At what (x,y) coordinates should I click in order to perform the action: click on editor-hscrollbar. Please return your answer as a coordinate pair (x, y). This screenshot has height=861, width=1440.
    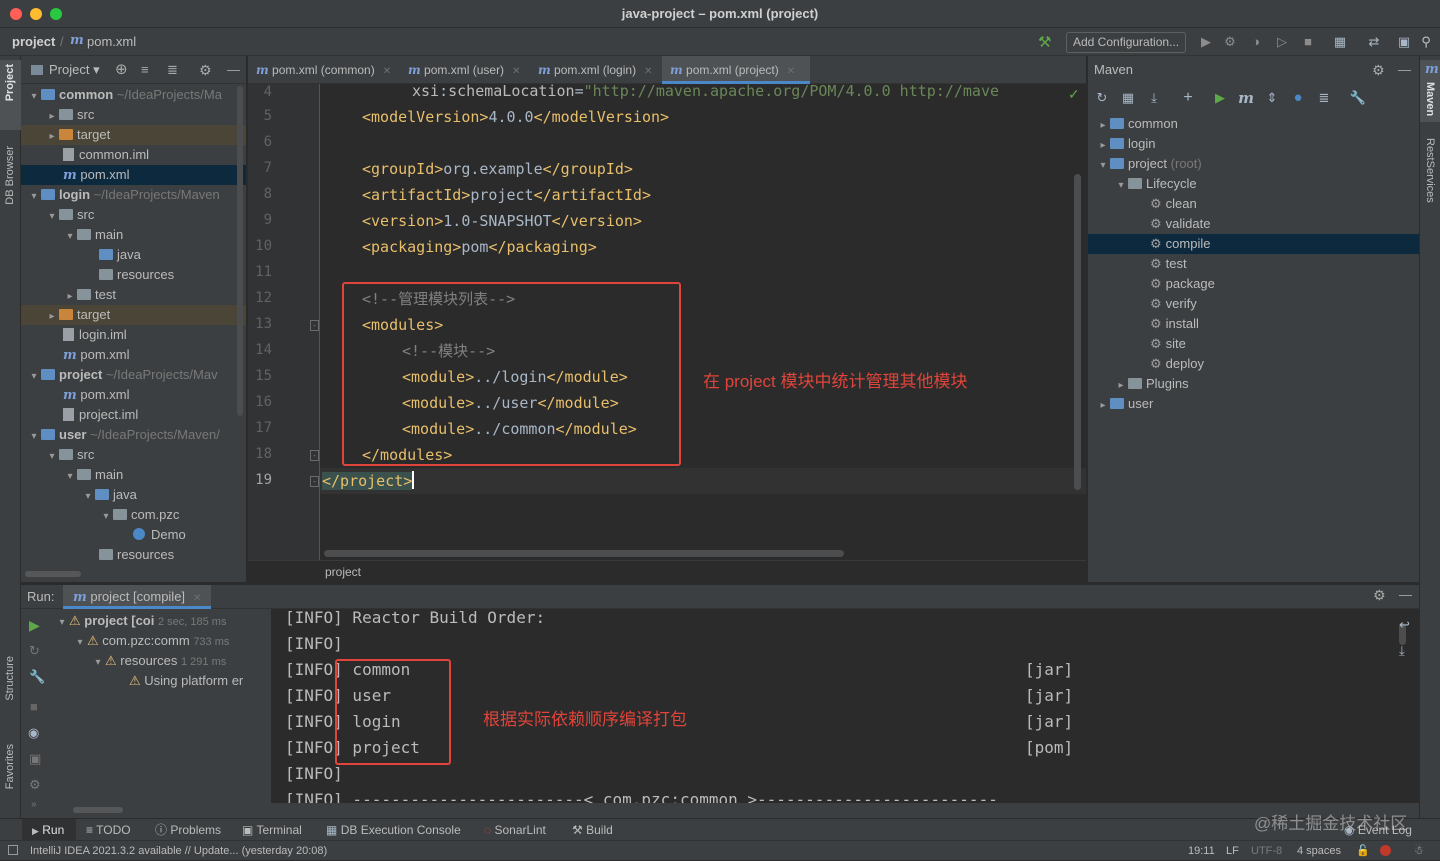
    Looking at the image, I should click on (584, 553).